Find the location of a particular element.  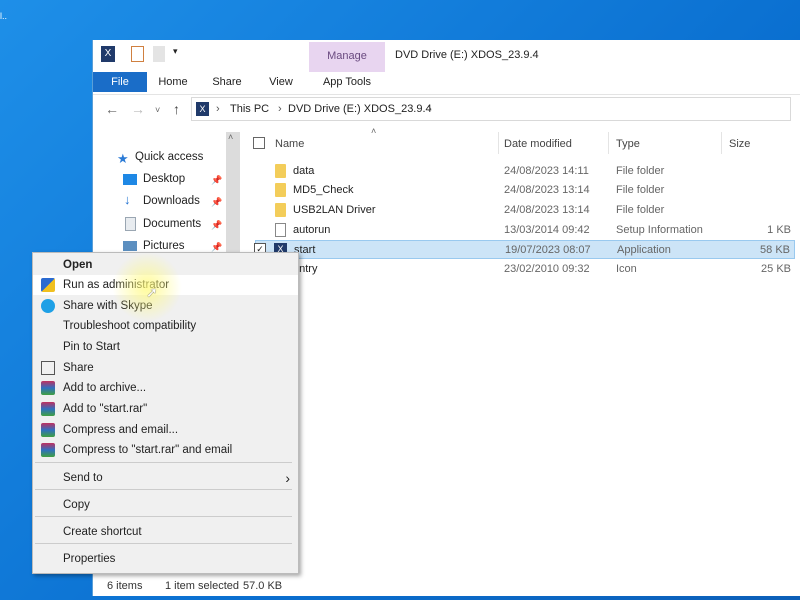

menu-item-label: Copy is located at coordinates (76, 505).